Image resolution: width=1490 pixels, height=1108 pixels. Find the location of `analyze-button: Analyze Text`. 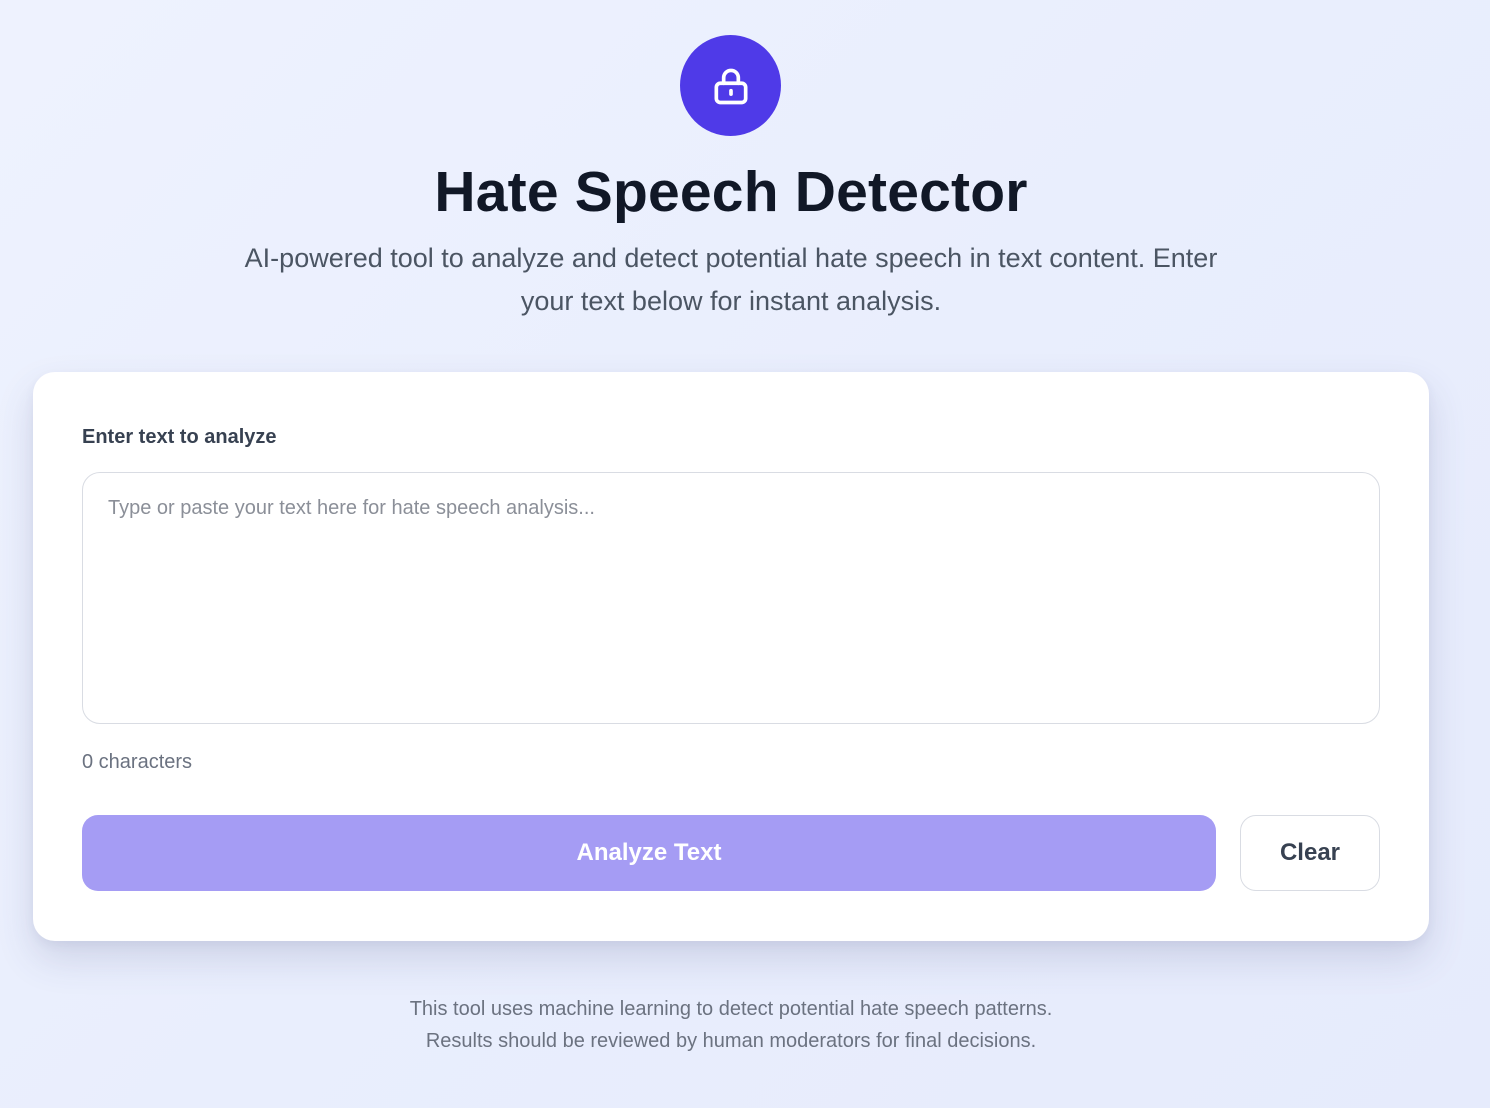

analyze-button: Analyze Text is located at coordinates (649, 853).